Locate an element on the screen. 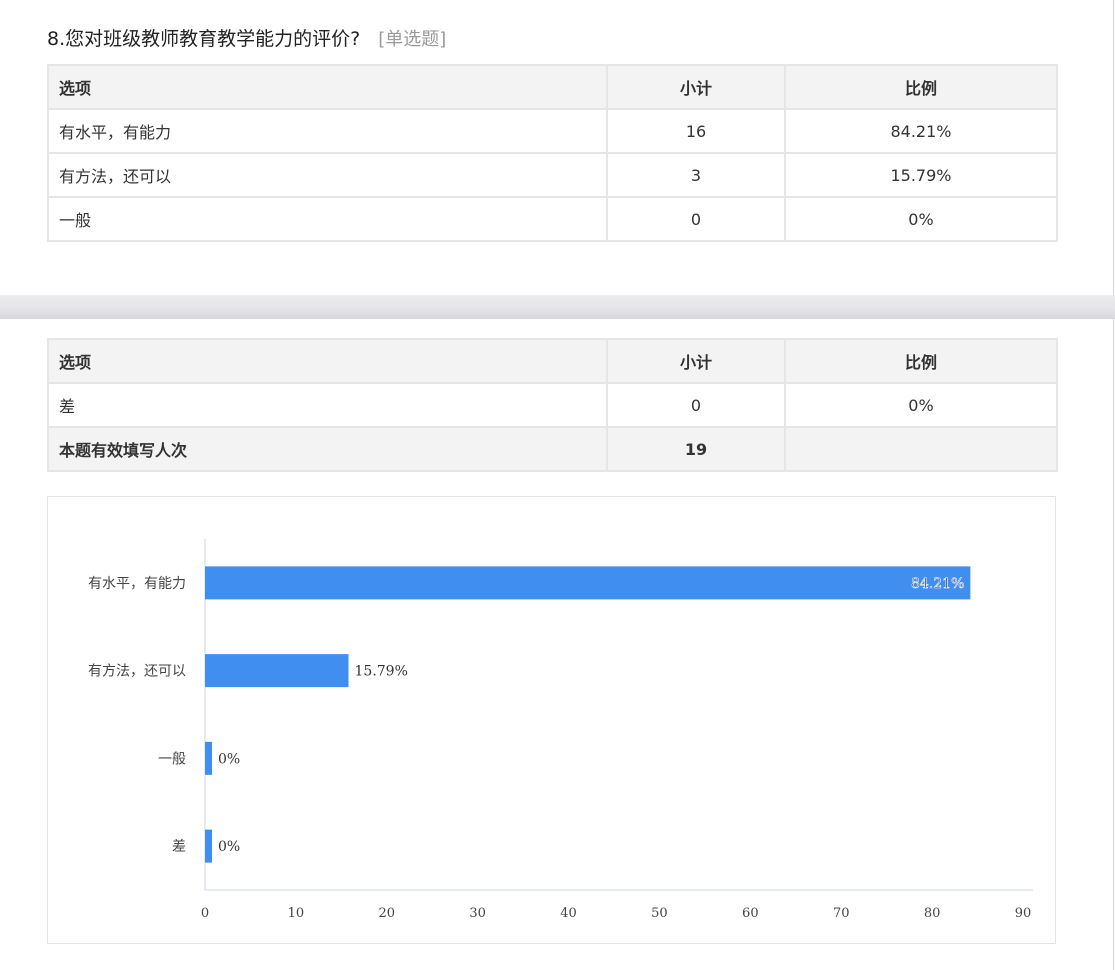  summary-row: 本题有效填写人次 19 is located at coordinates (552, 449).